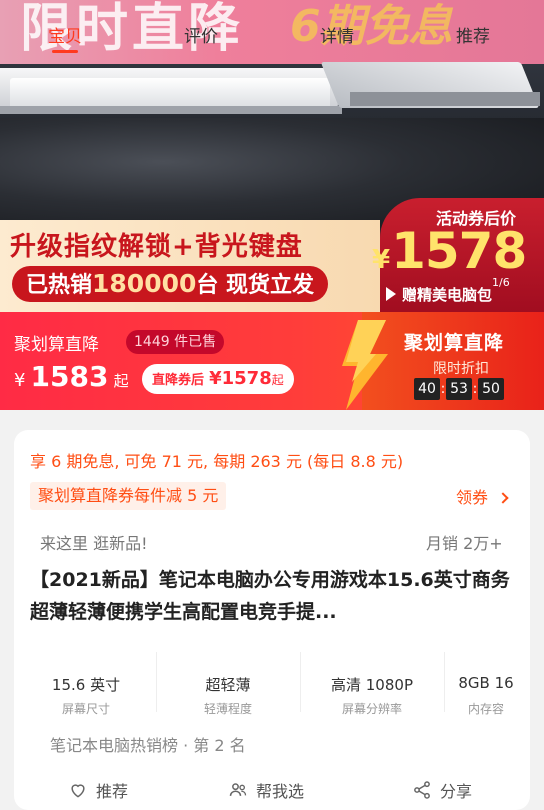 The height and width of the screenshot is (810, 544). I want to click on tab-recommend: 推荐, so click(473, 34).